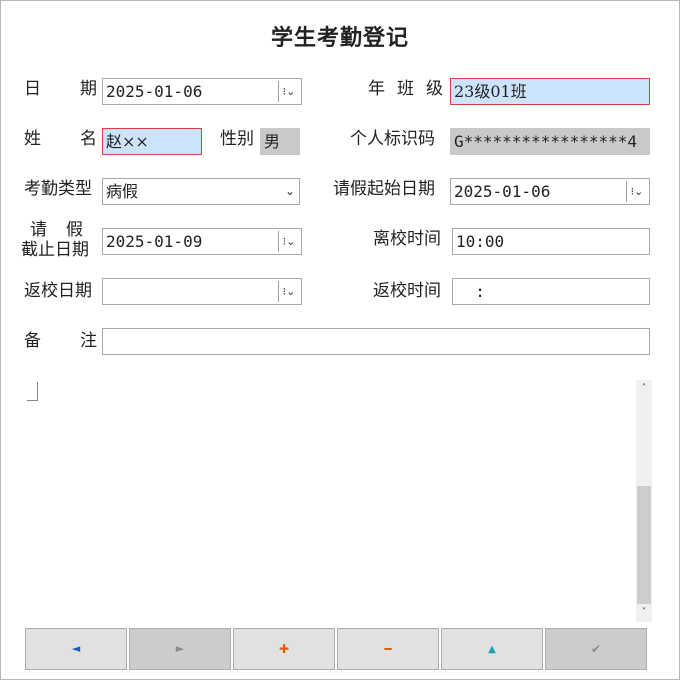 Image resolution: width=680 pixels, height=680 pixels. Describe the element at coordinates (376, 341) in the screenshot. I see `remark-field` at that location.